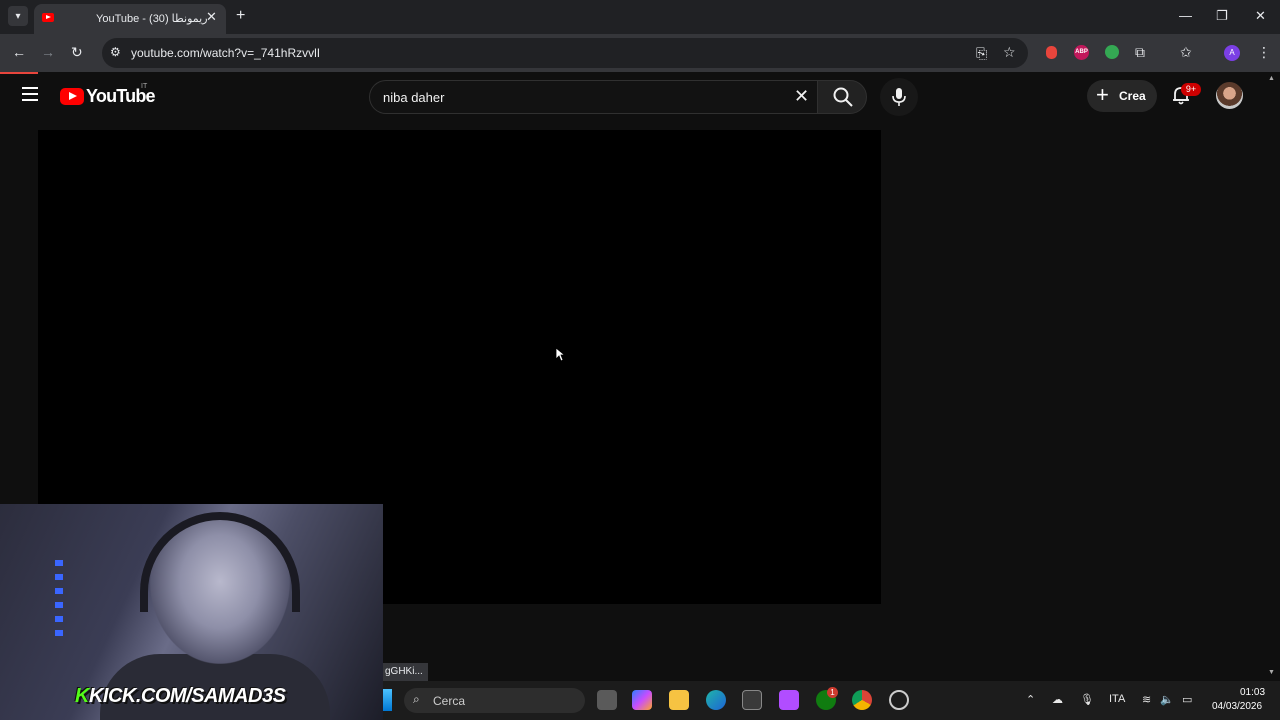 The width and height of the screenshot is (1280, 720). I want to click on copilot-icon, so click(642, 700).